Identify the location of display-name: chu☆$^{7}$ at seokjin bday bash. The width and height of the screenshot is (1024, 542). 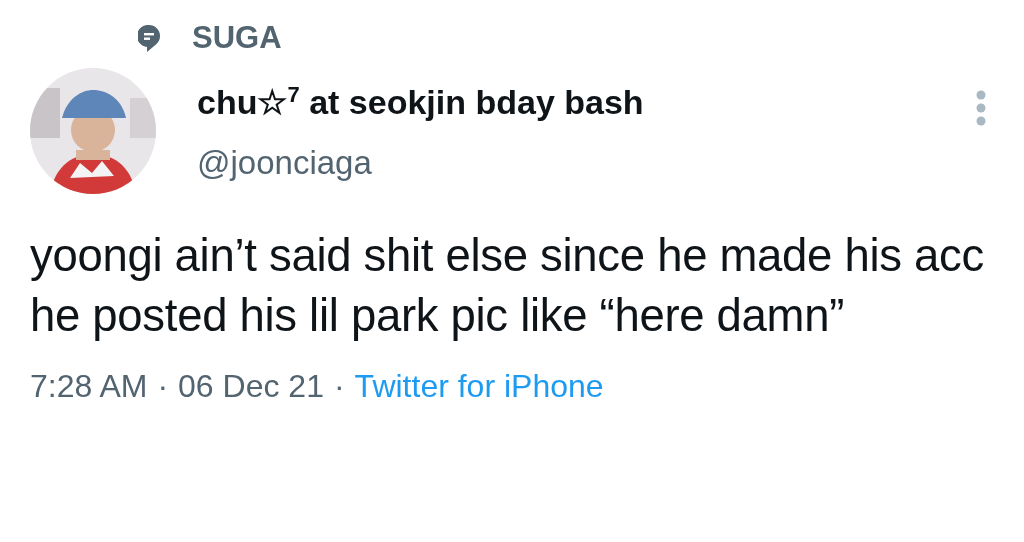
(586, 102).